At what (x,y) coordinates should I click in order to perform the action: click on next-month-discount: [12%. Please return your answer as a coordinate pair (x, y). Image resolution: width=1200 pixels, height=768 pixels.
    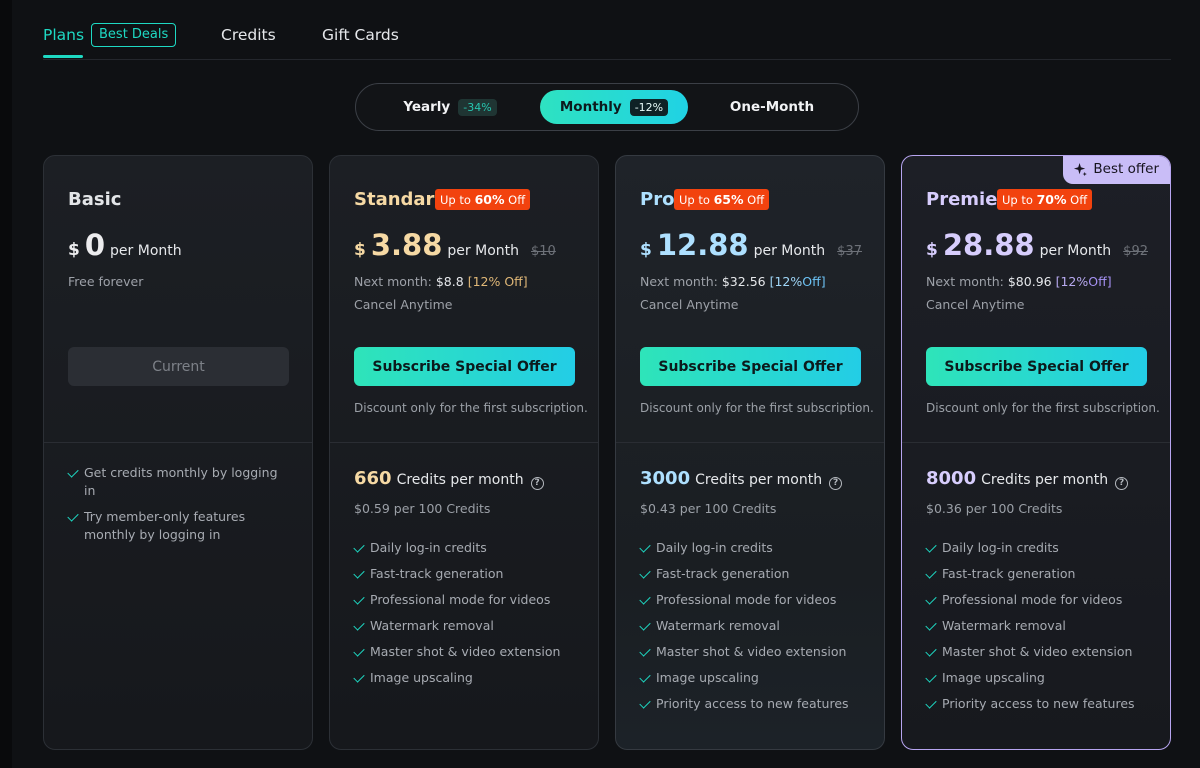
    Looking at the image, I should click on (786, 281).